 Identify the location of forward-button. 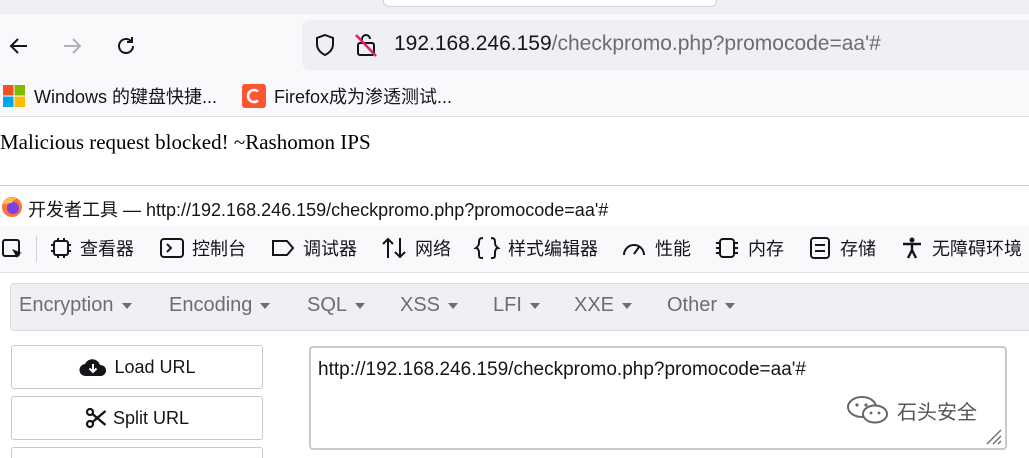
(72, 46).